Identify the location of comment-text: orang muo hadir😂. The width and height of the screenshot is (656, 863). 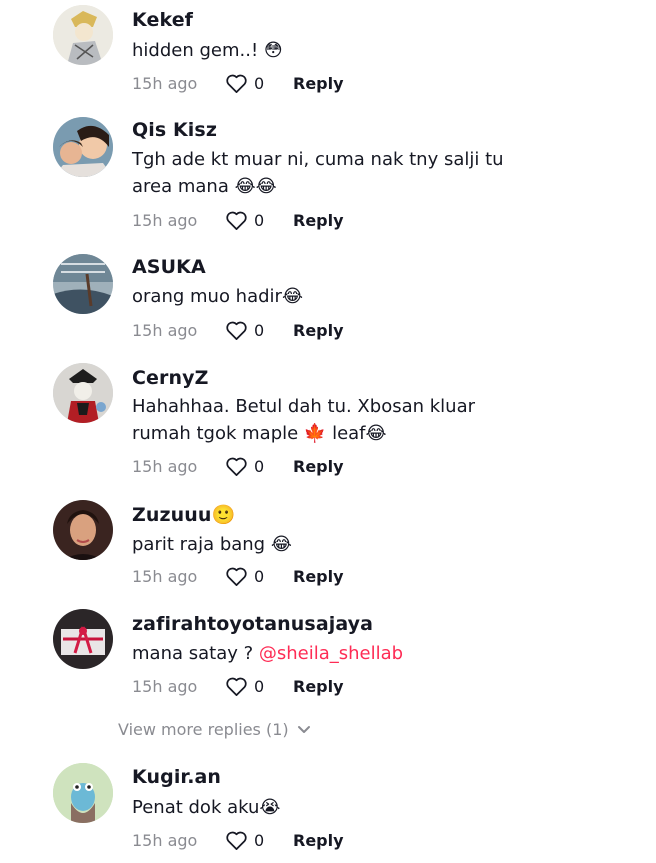
(217, 296).